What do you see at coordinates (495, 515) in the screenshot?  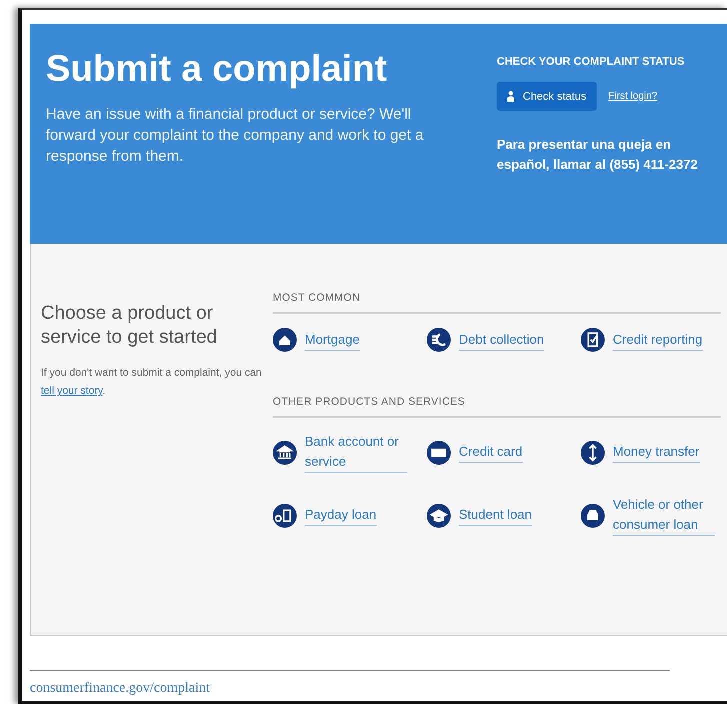 I see `product-link: Student loan` at bounding box center [495, 515].